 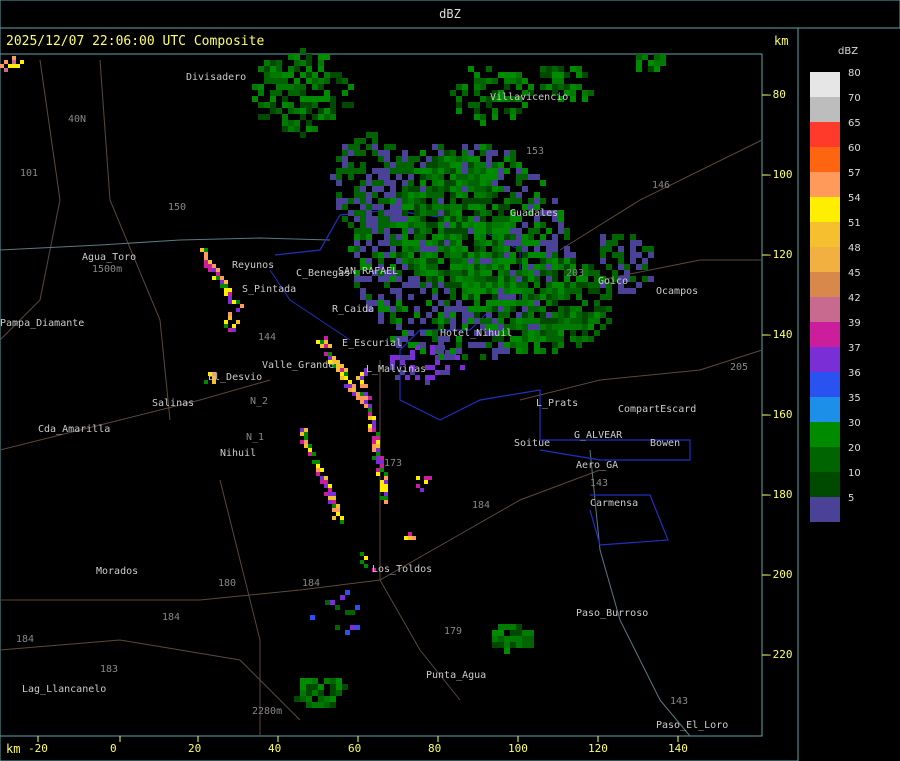 I want to click on place-label: Divisadero, so click(x=216, y=77).